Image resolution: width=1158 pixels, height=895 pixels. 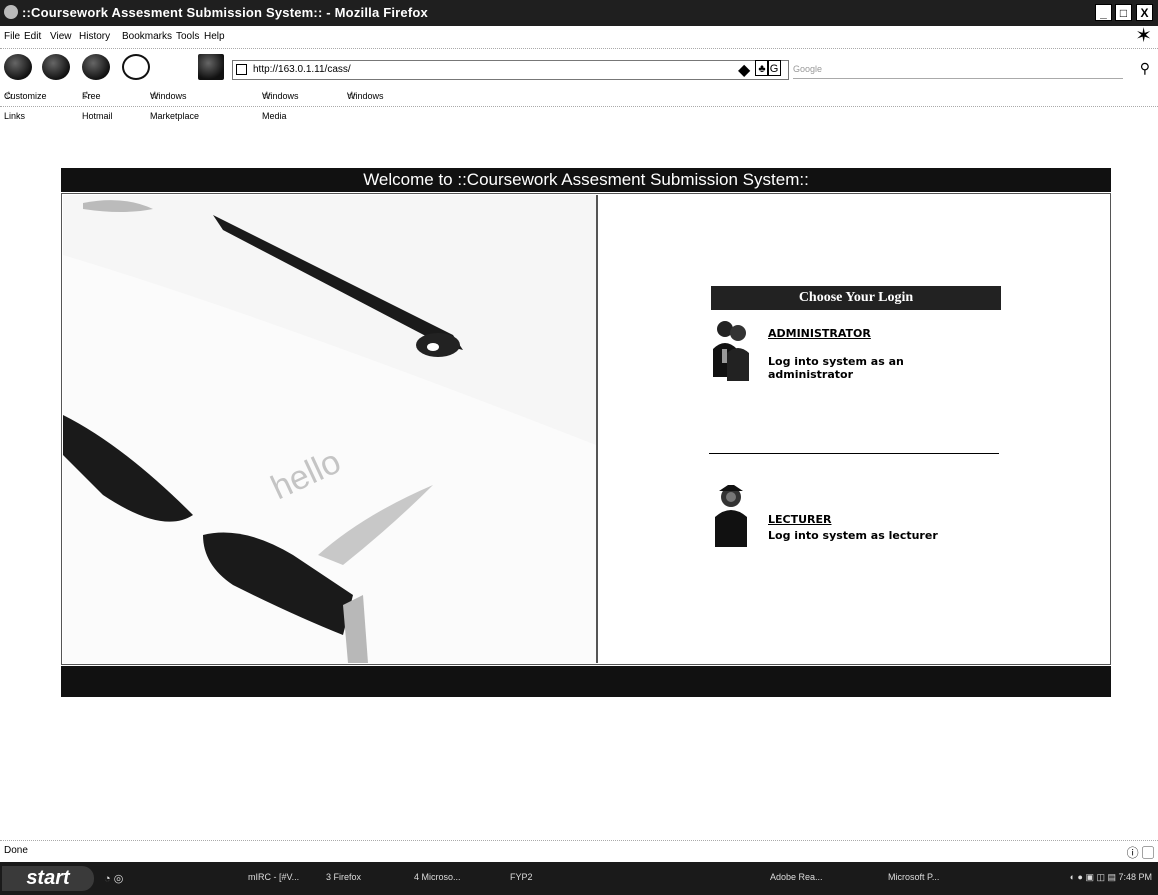 What do you see at coordinates (958, 69) in the screenshot?
I see `search-input: Google` at bounding box center [958, 69].